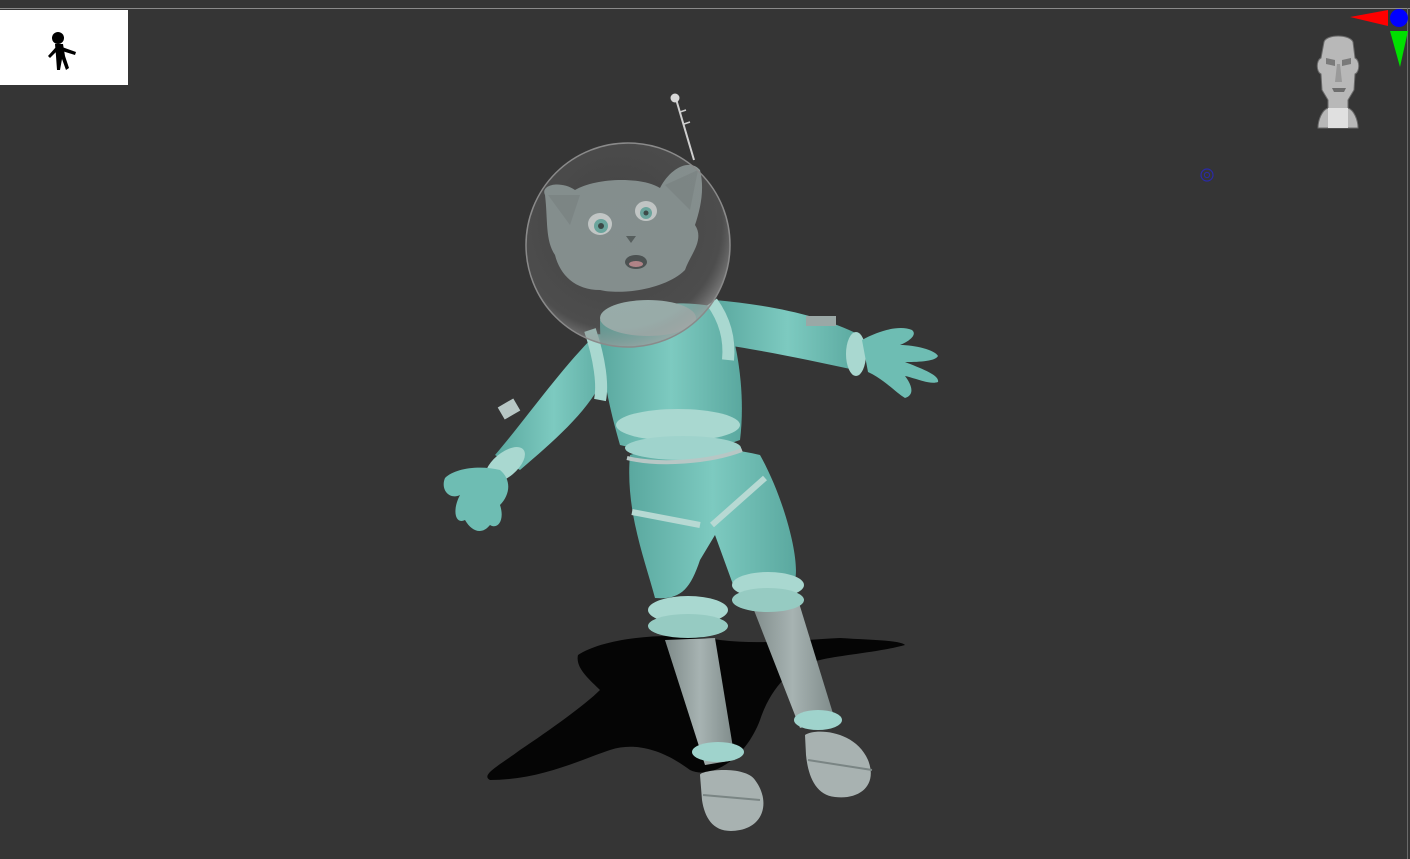 The height and width of the screenshot is (859, 1410). Describe the element at coordinates (1207, 175) in the screenshot. I see `transform-pivot-icon` at that location.